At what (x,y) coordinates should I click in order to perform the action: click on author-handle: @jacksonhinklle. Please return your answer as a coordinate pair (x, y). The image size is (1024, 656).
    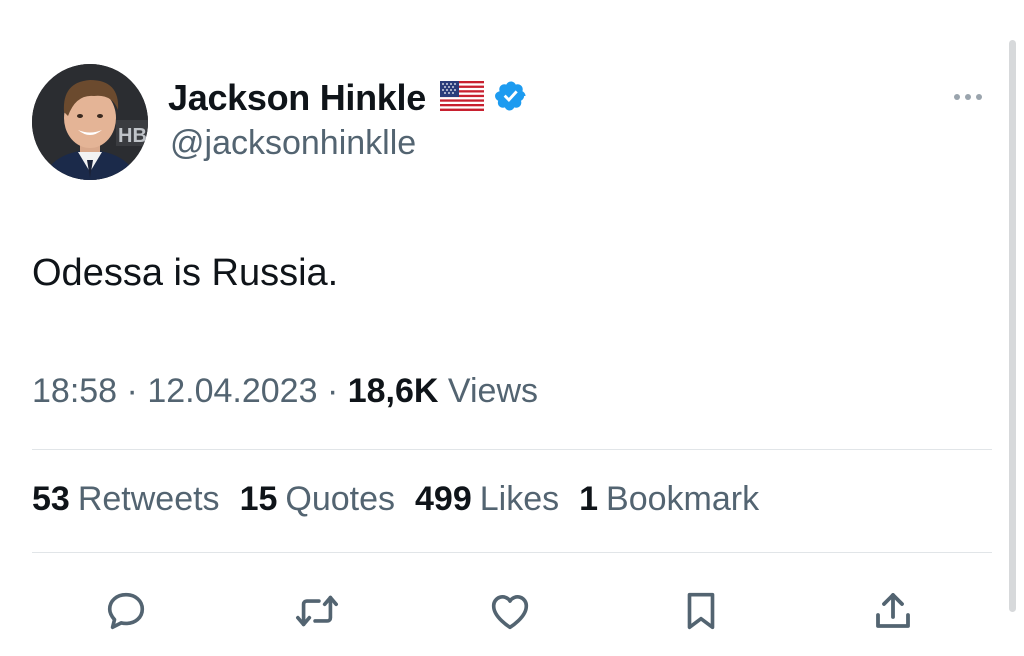
    Looking at the image, I should click on (293, 143).